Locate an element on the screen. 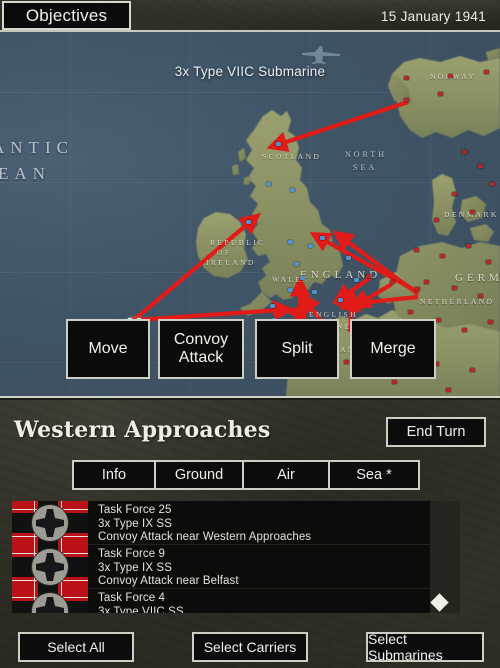  select-all-label: Select All is located at coordinates (76, 647).